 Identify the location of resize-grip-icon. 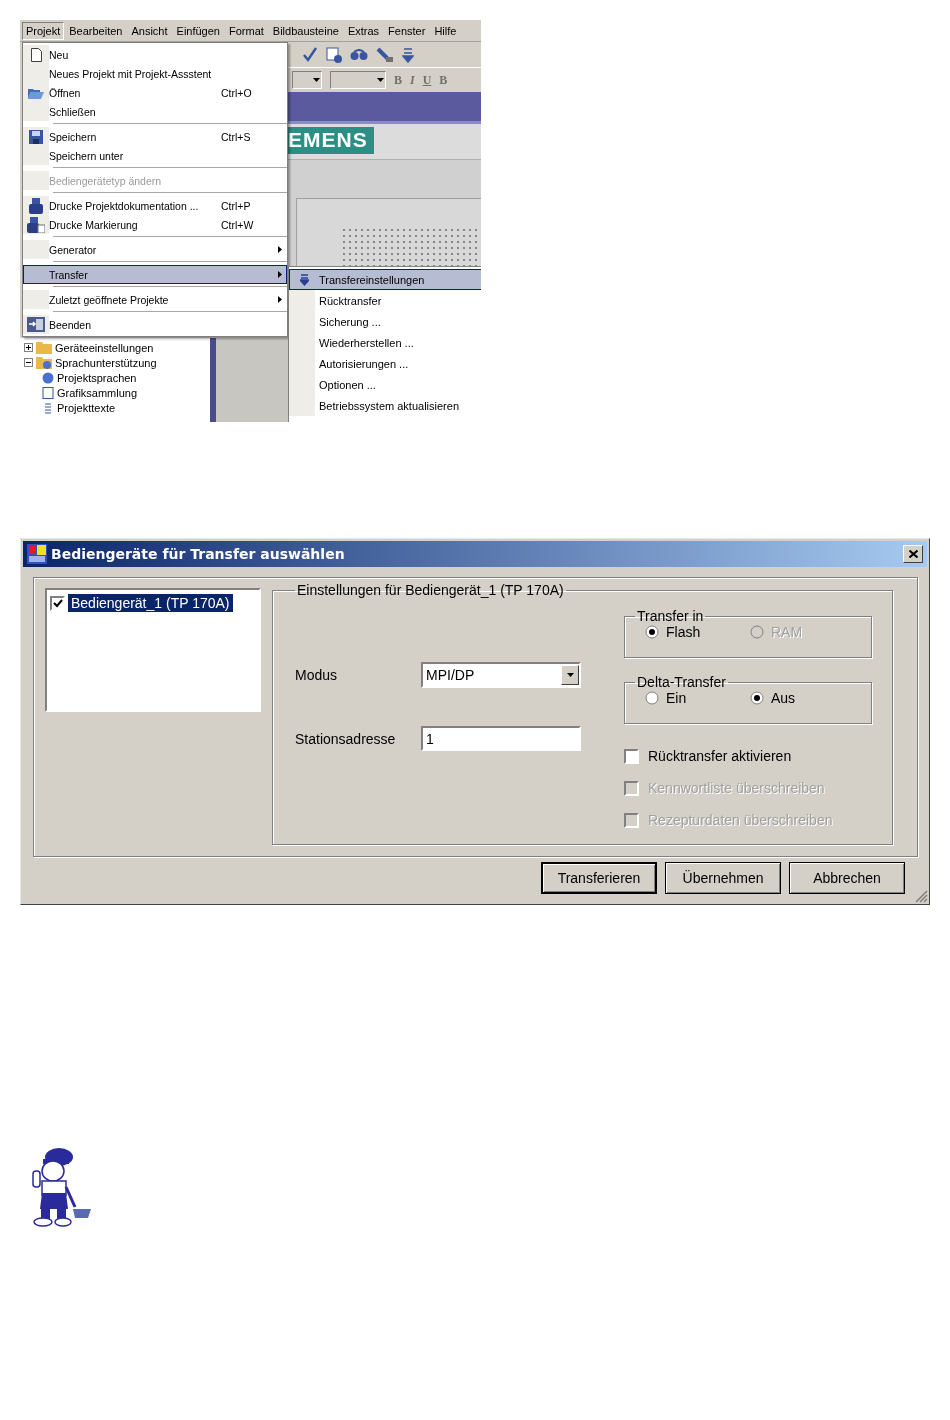
(921, 896).